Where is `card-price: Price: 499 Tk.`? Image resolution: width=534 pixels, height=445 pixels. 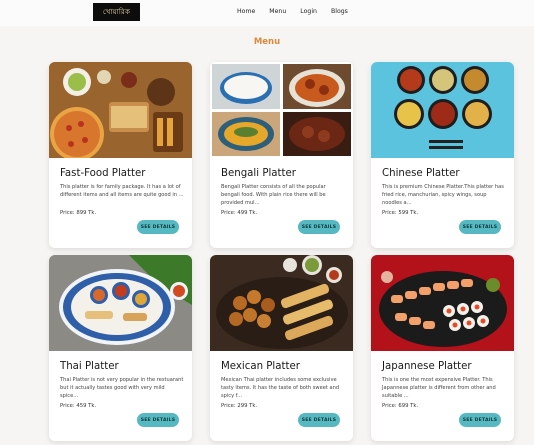 card-price: Price: 499 Tk. is located at coordinates (239, 213).